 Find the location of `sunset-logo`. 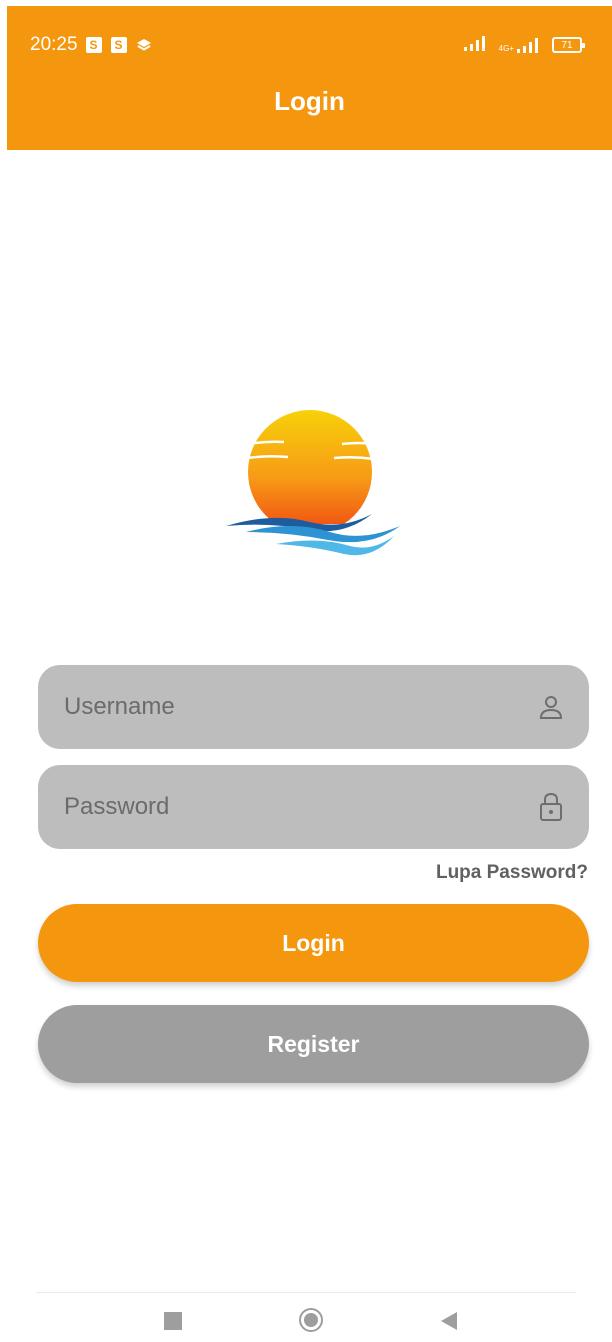

sunset-logo is located at coordinates (313, 483).